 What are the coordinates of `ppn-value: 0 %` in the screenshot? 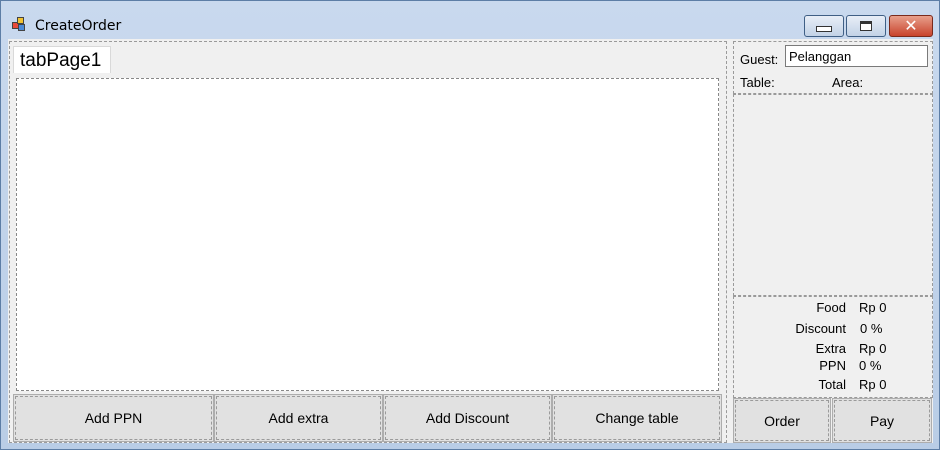 It's located at (870, 365).